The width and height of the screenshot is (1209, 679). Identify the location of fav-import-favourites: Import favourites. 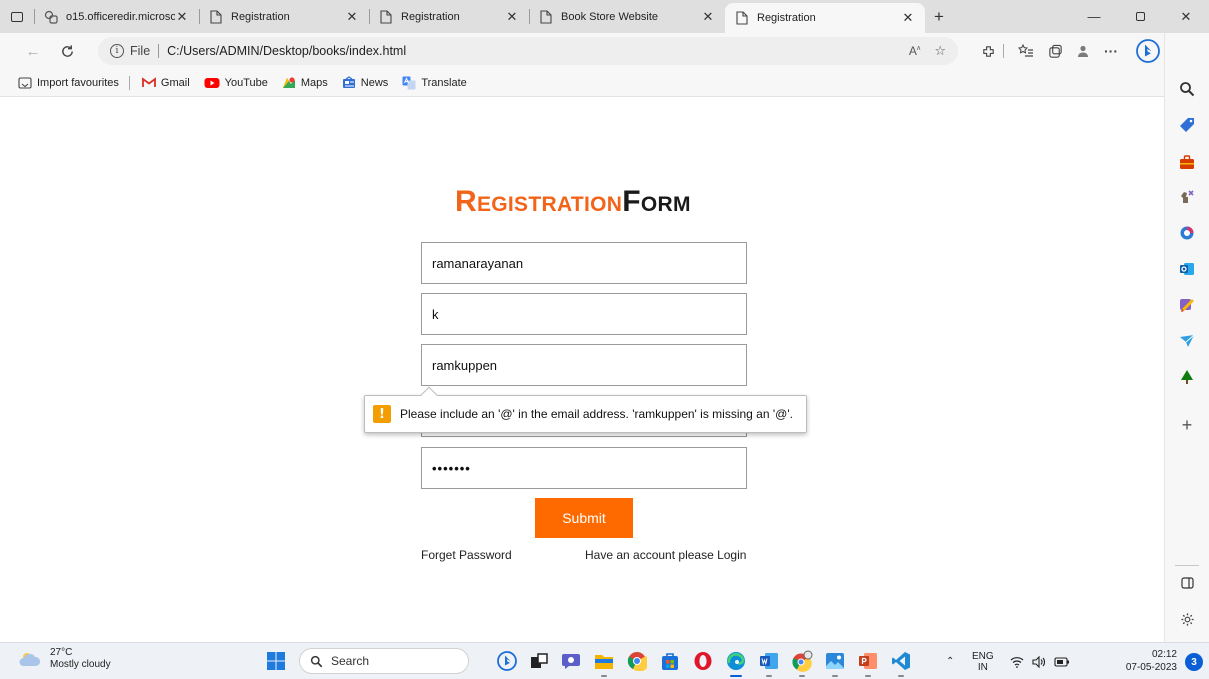
(68, 83).